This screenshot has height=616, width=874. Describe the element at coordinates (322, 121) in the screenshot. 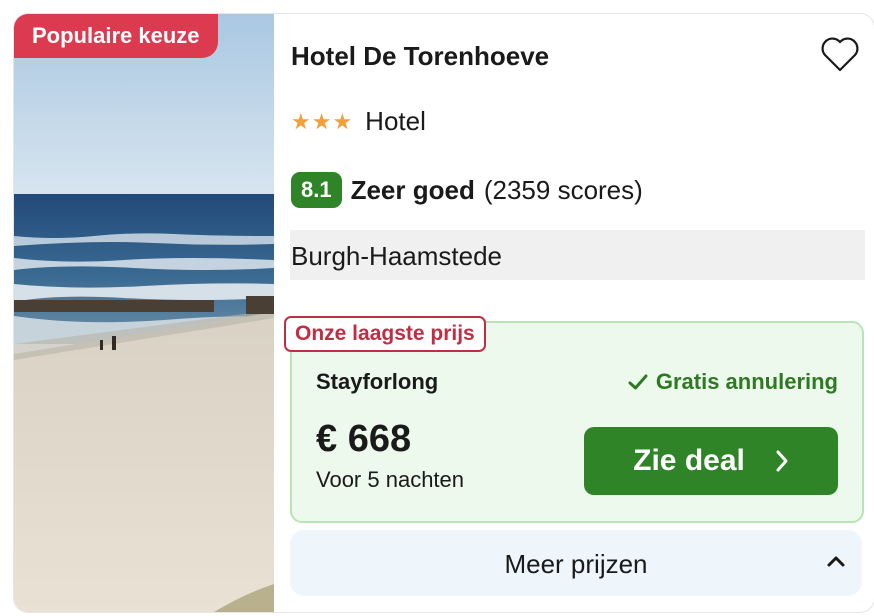

I see `star-rating: ★★★` at that location.